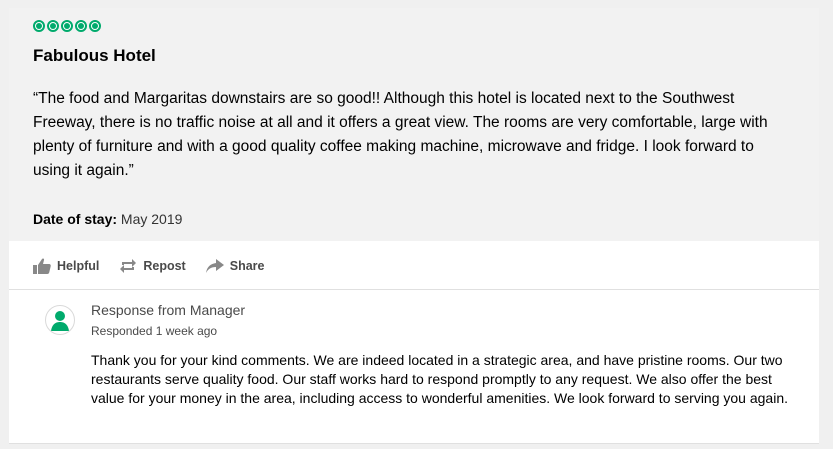  What do you see at coordinates (247, 266) in the screenshot?
I see `share-label: Share` at bounding box center [247, 266].